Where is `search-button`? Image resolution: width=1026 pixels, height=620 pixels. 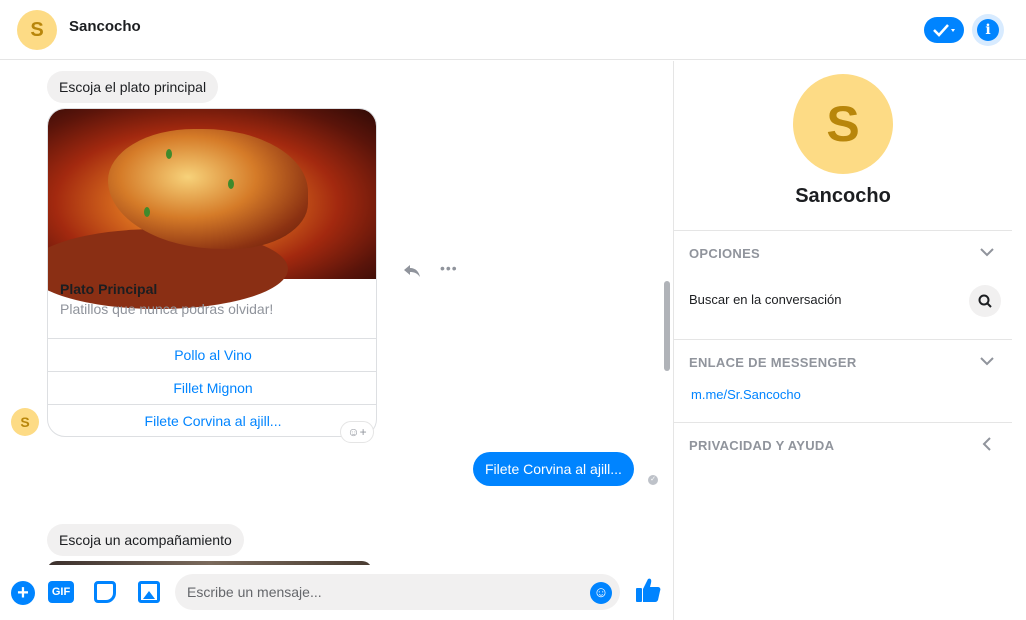
search-button is located at coordinates (985, 301).